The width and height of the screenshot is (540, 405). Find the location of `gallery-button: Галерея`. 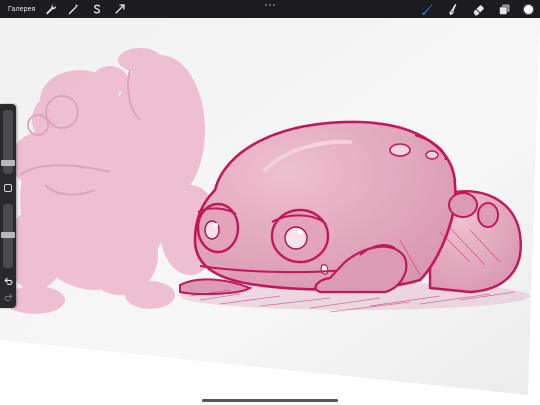

gallery-button: Галерея is located at coordinates (22, 9).